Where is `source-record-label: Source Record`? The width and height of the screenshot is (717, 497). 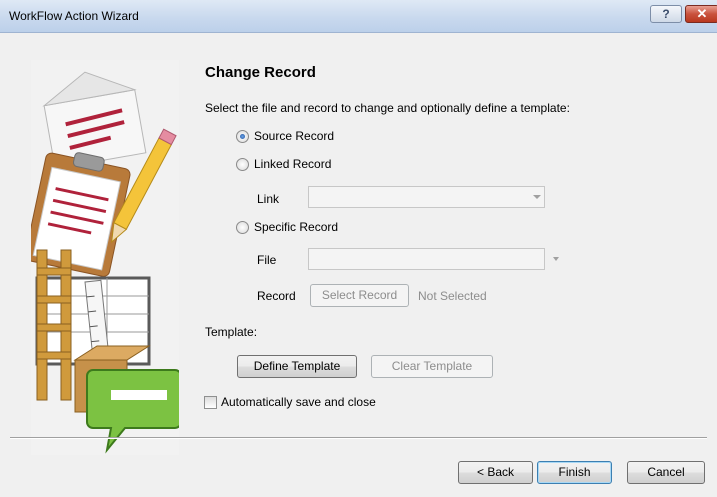
source-record-label: Source Record is located at coordinates (294, 136).